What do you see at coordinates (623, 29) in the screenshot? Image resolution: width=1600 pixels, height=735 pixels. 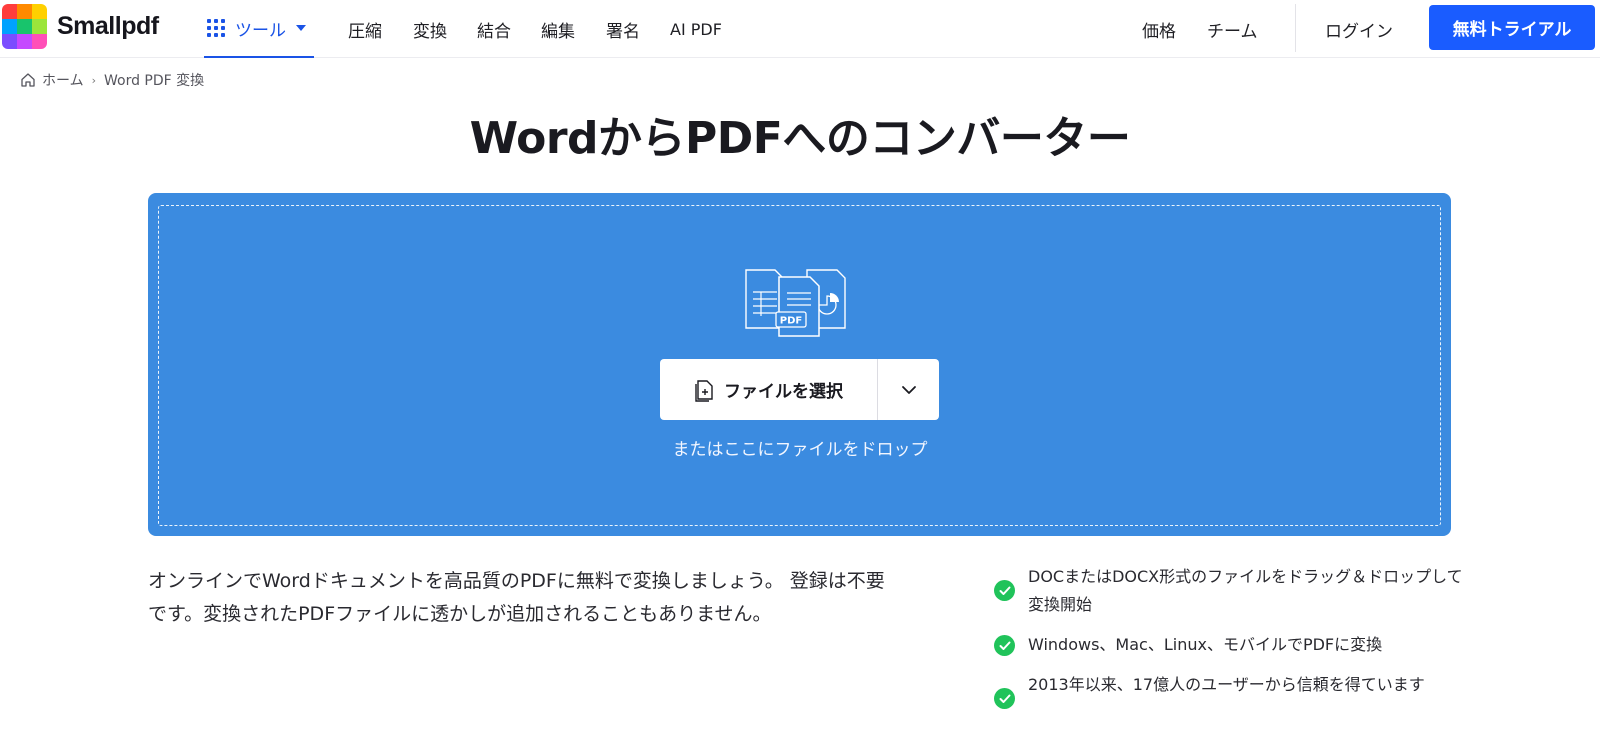 I see `nav-sign: 署名` at bounding box center [623, 29].